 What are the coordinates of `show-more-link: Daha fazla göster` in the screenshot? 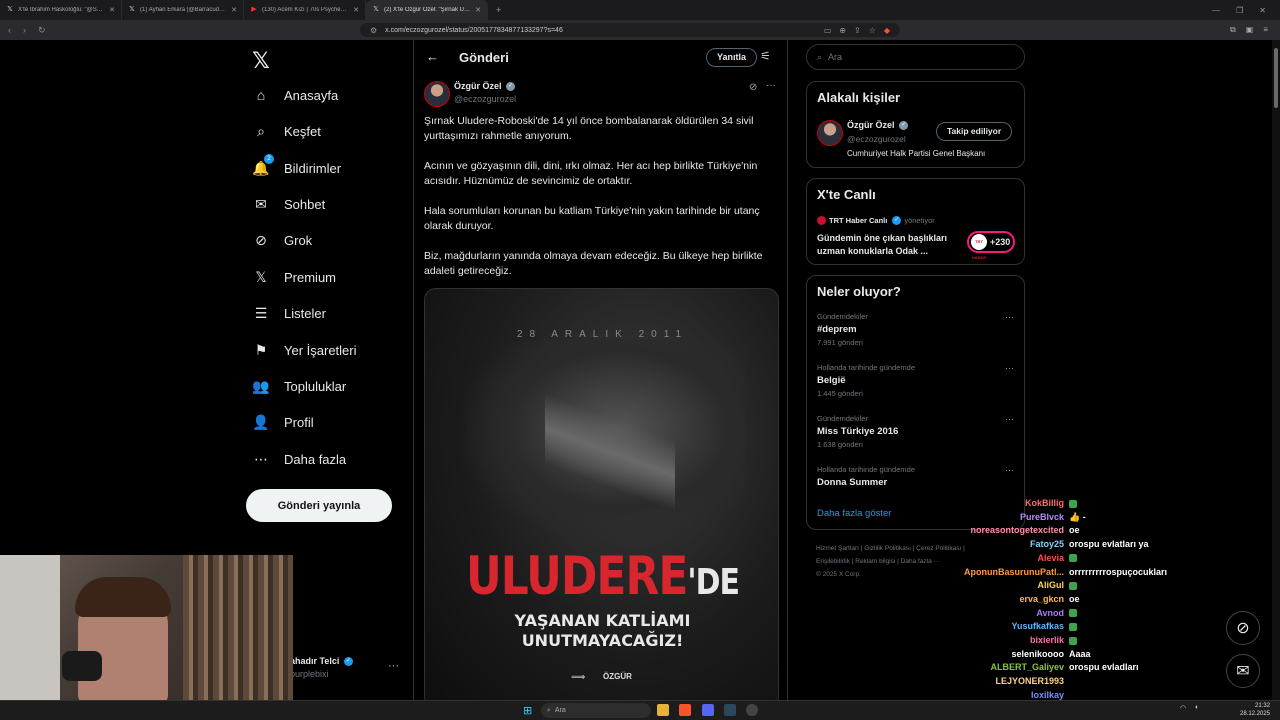 It's located at (854, 513).